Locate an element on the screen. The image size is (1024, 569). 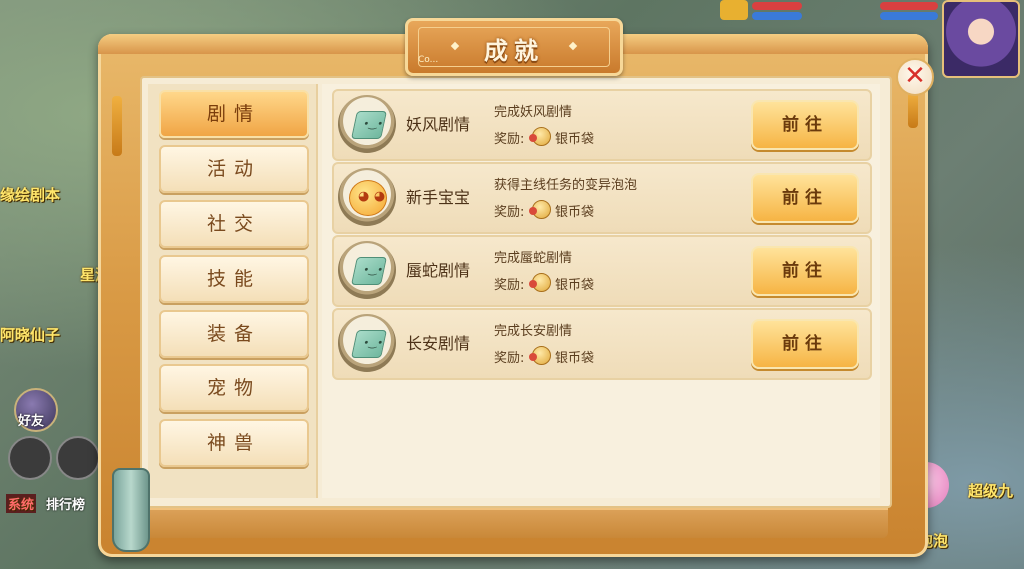
achievement-name: 新手宝宝 is located at coordinates (438, 197).